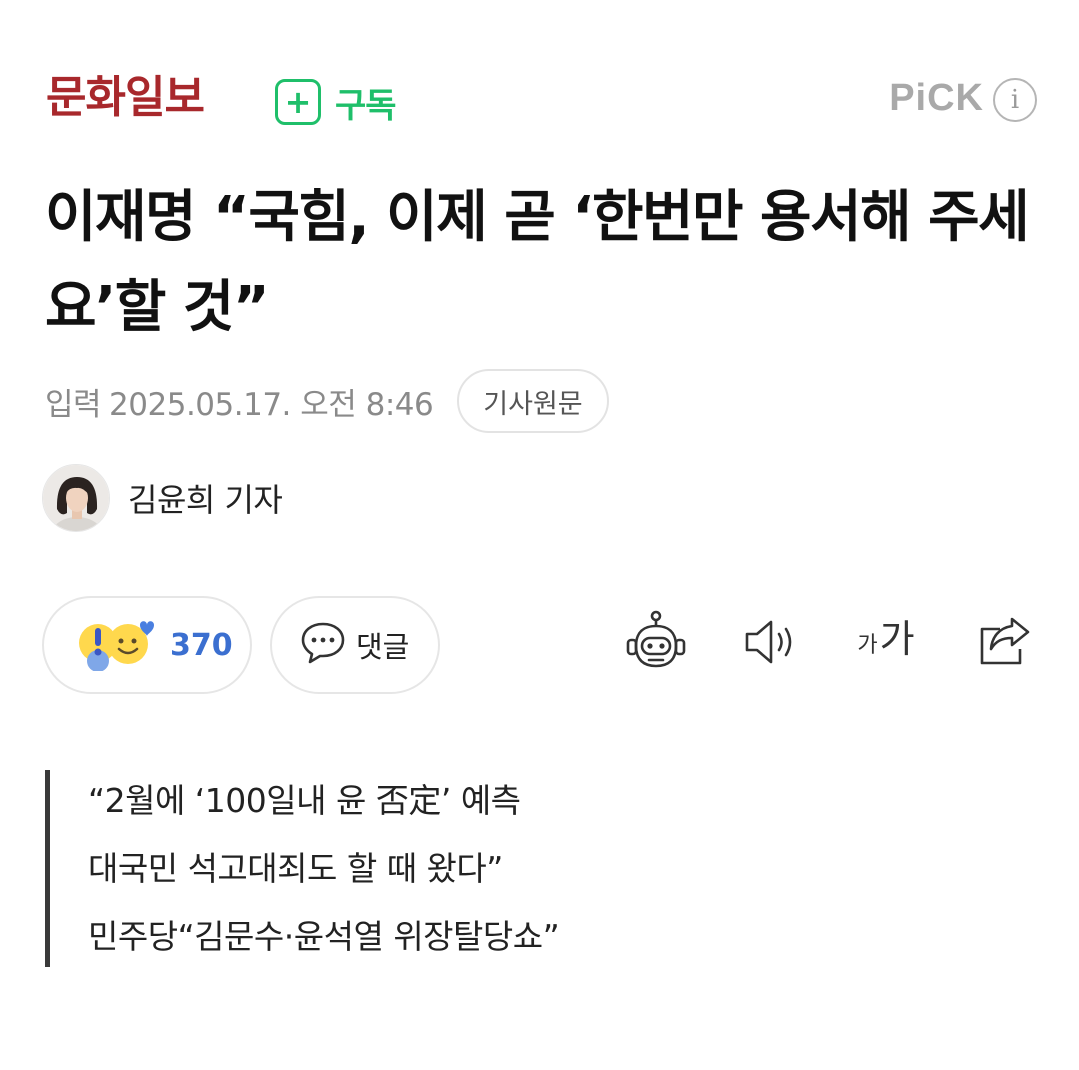  I want to click on summary-line: “2월에 ‘100일내 윤 否定’ 예측, so click(304, 800).